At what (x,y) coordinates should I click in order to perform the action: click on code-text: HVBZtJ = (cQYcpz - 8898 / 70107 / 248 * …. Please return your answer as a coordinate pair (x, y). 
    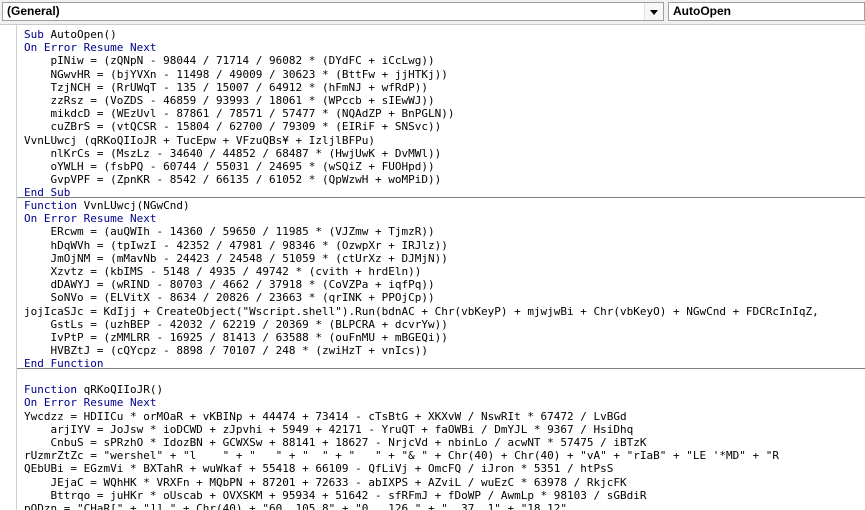
    Looking at the image, I should click on (226, 351).